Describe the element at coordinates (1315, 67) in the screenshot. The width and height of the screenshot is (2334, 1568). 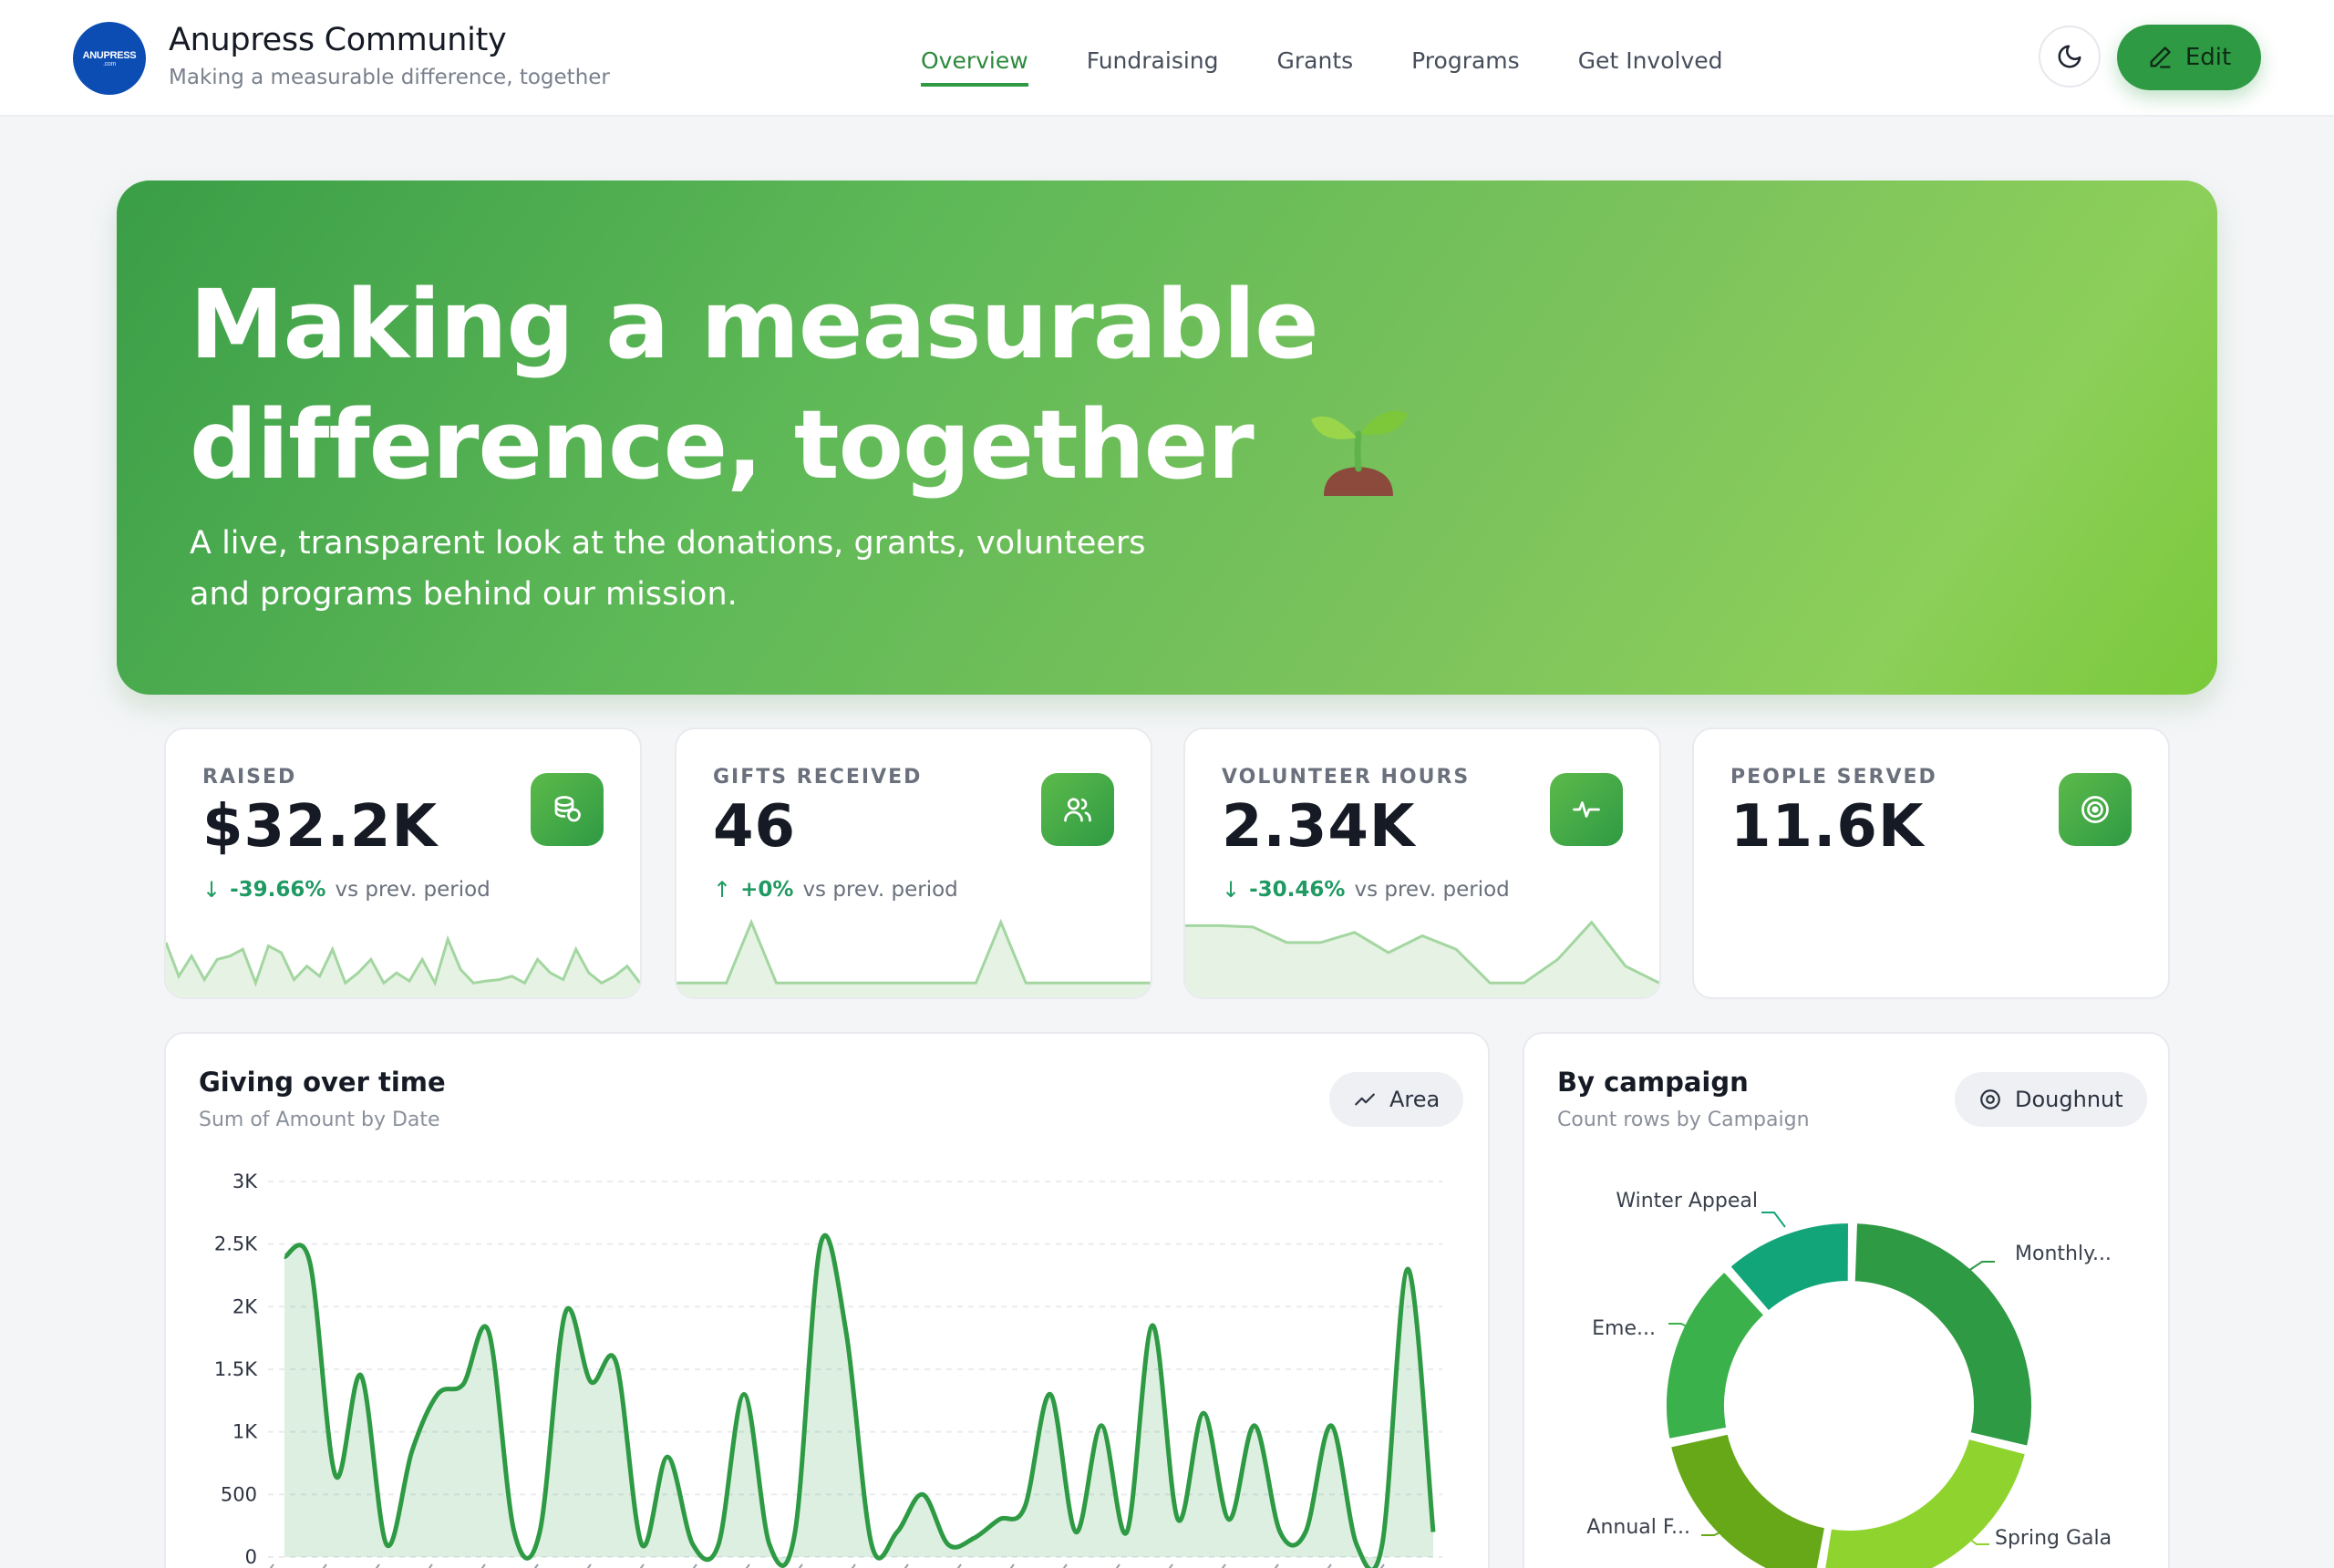
I see `nav-grants: Grants` at that location.